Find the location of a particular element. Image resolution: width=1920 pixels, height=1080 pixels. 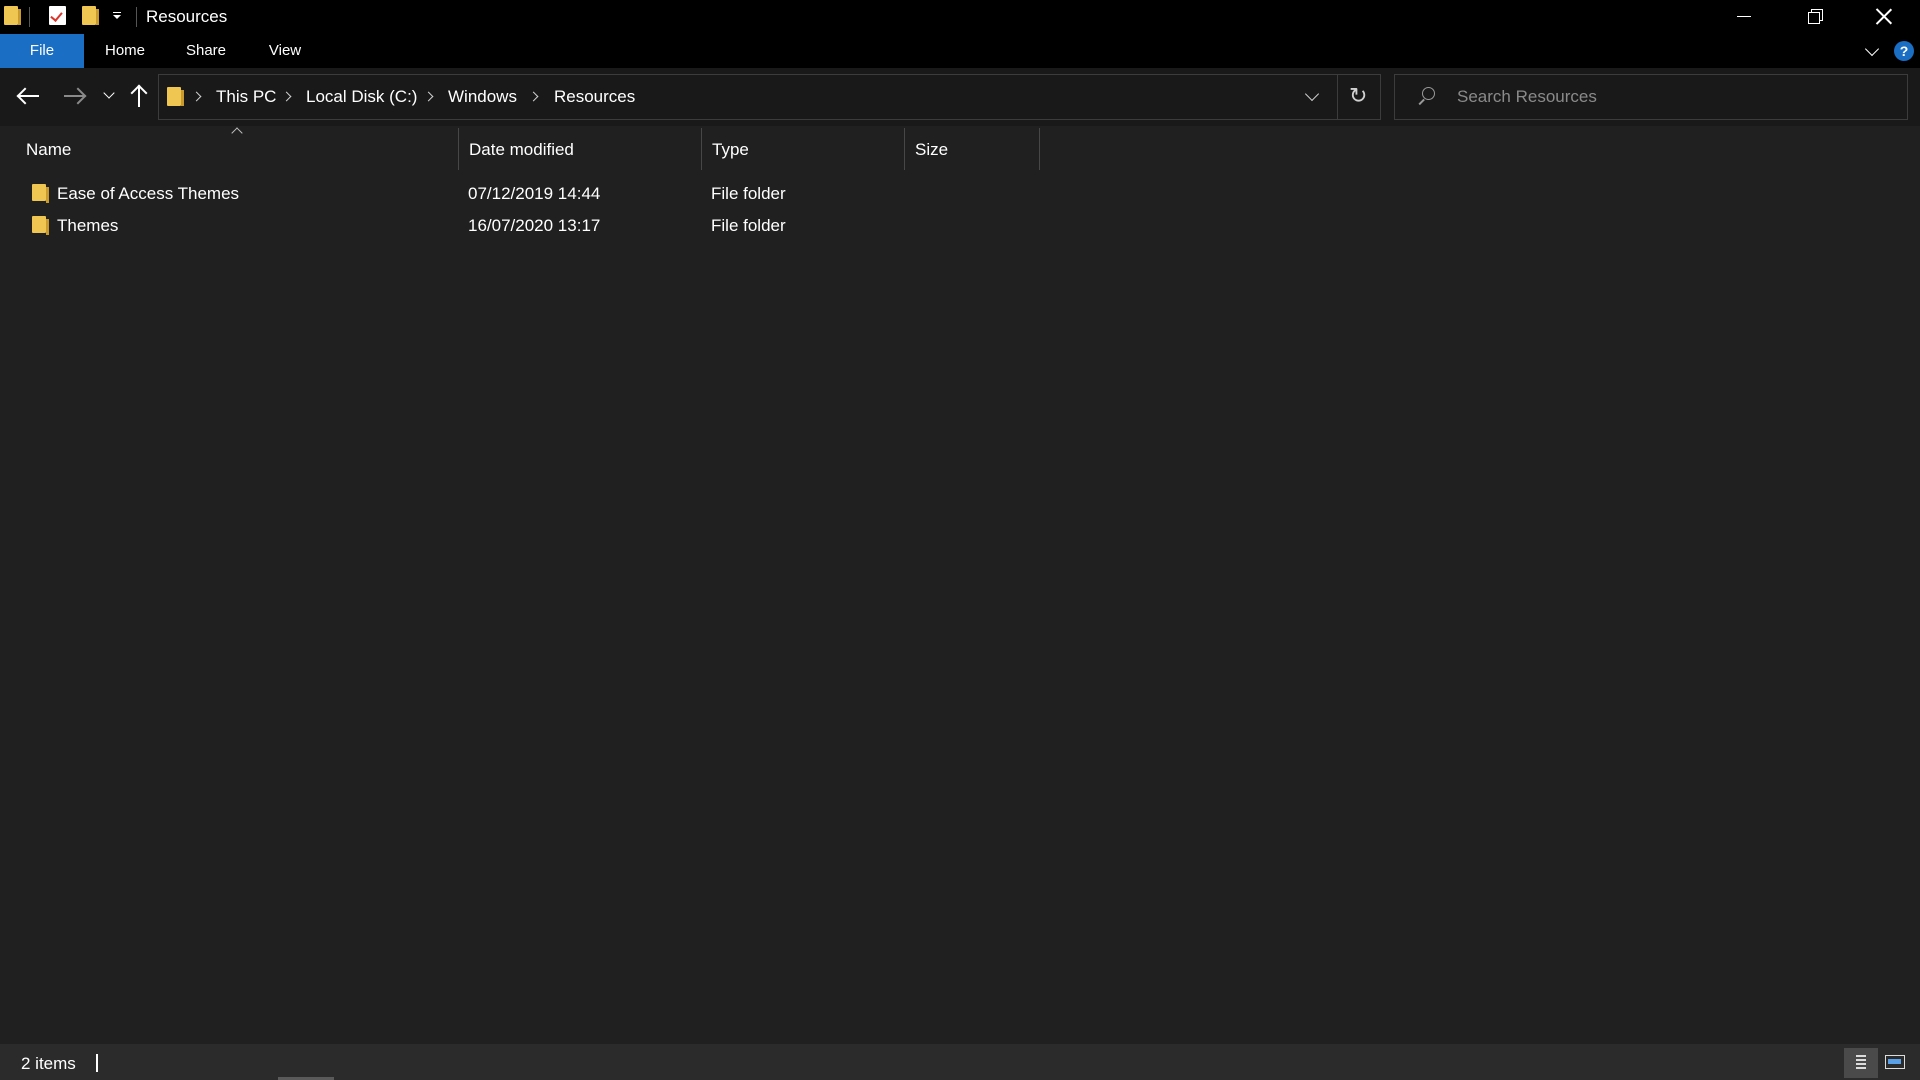

forward-button is located at coordinates (74, 96).